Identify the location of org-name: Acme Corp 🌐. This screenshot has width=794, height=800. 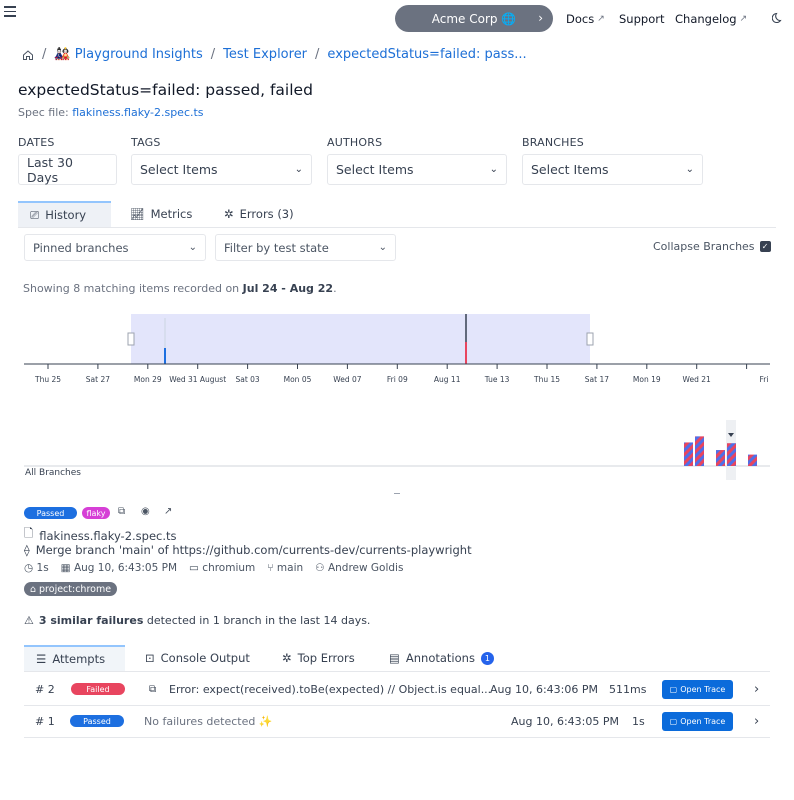
(474, 18).